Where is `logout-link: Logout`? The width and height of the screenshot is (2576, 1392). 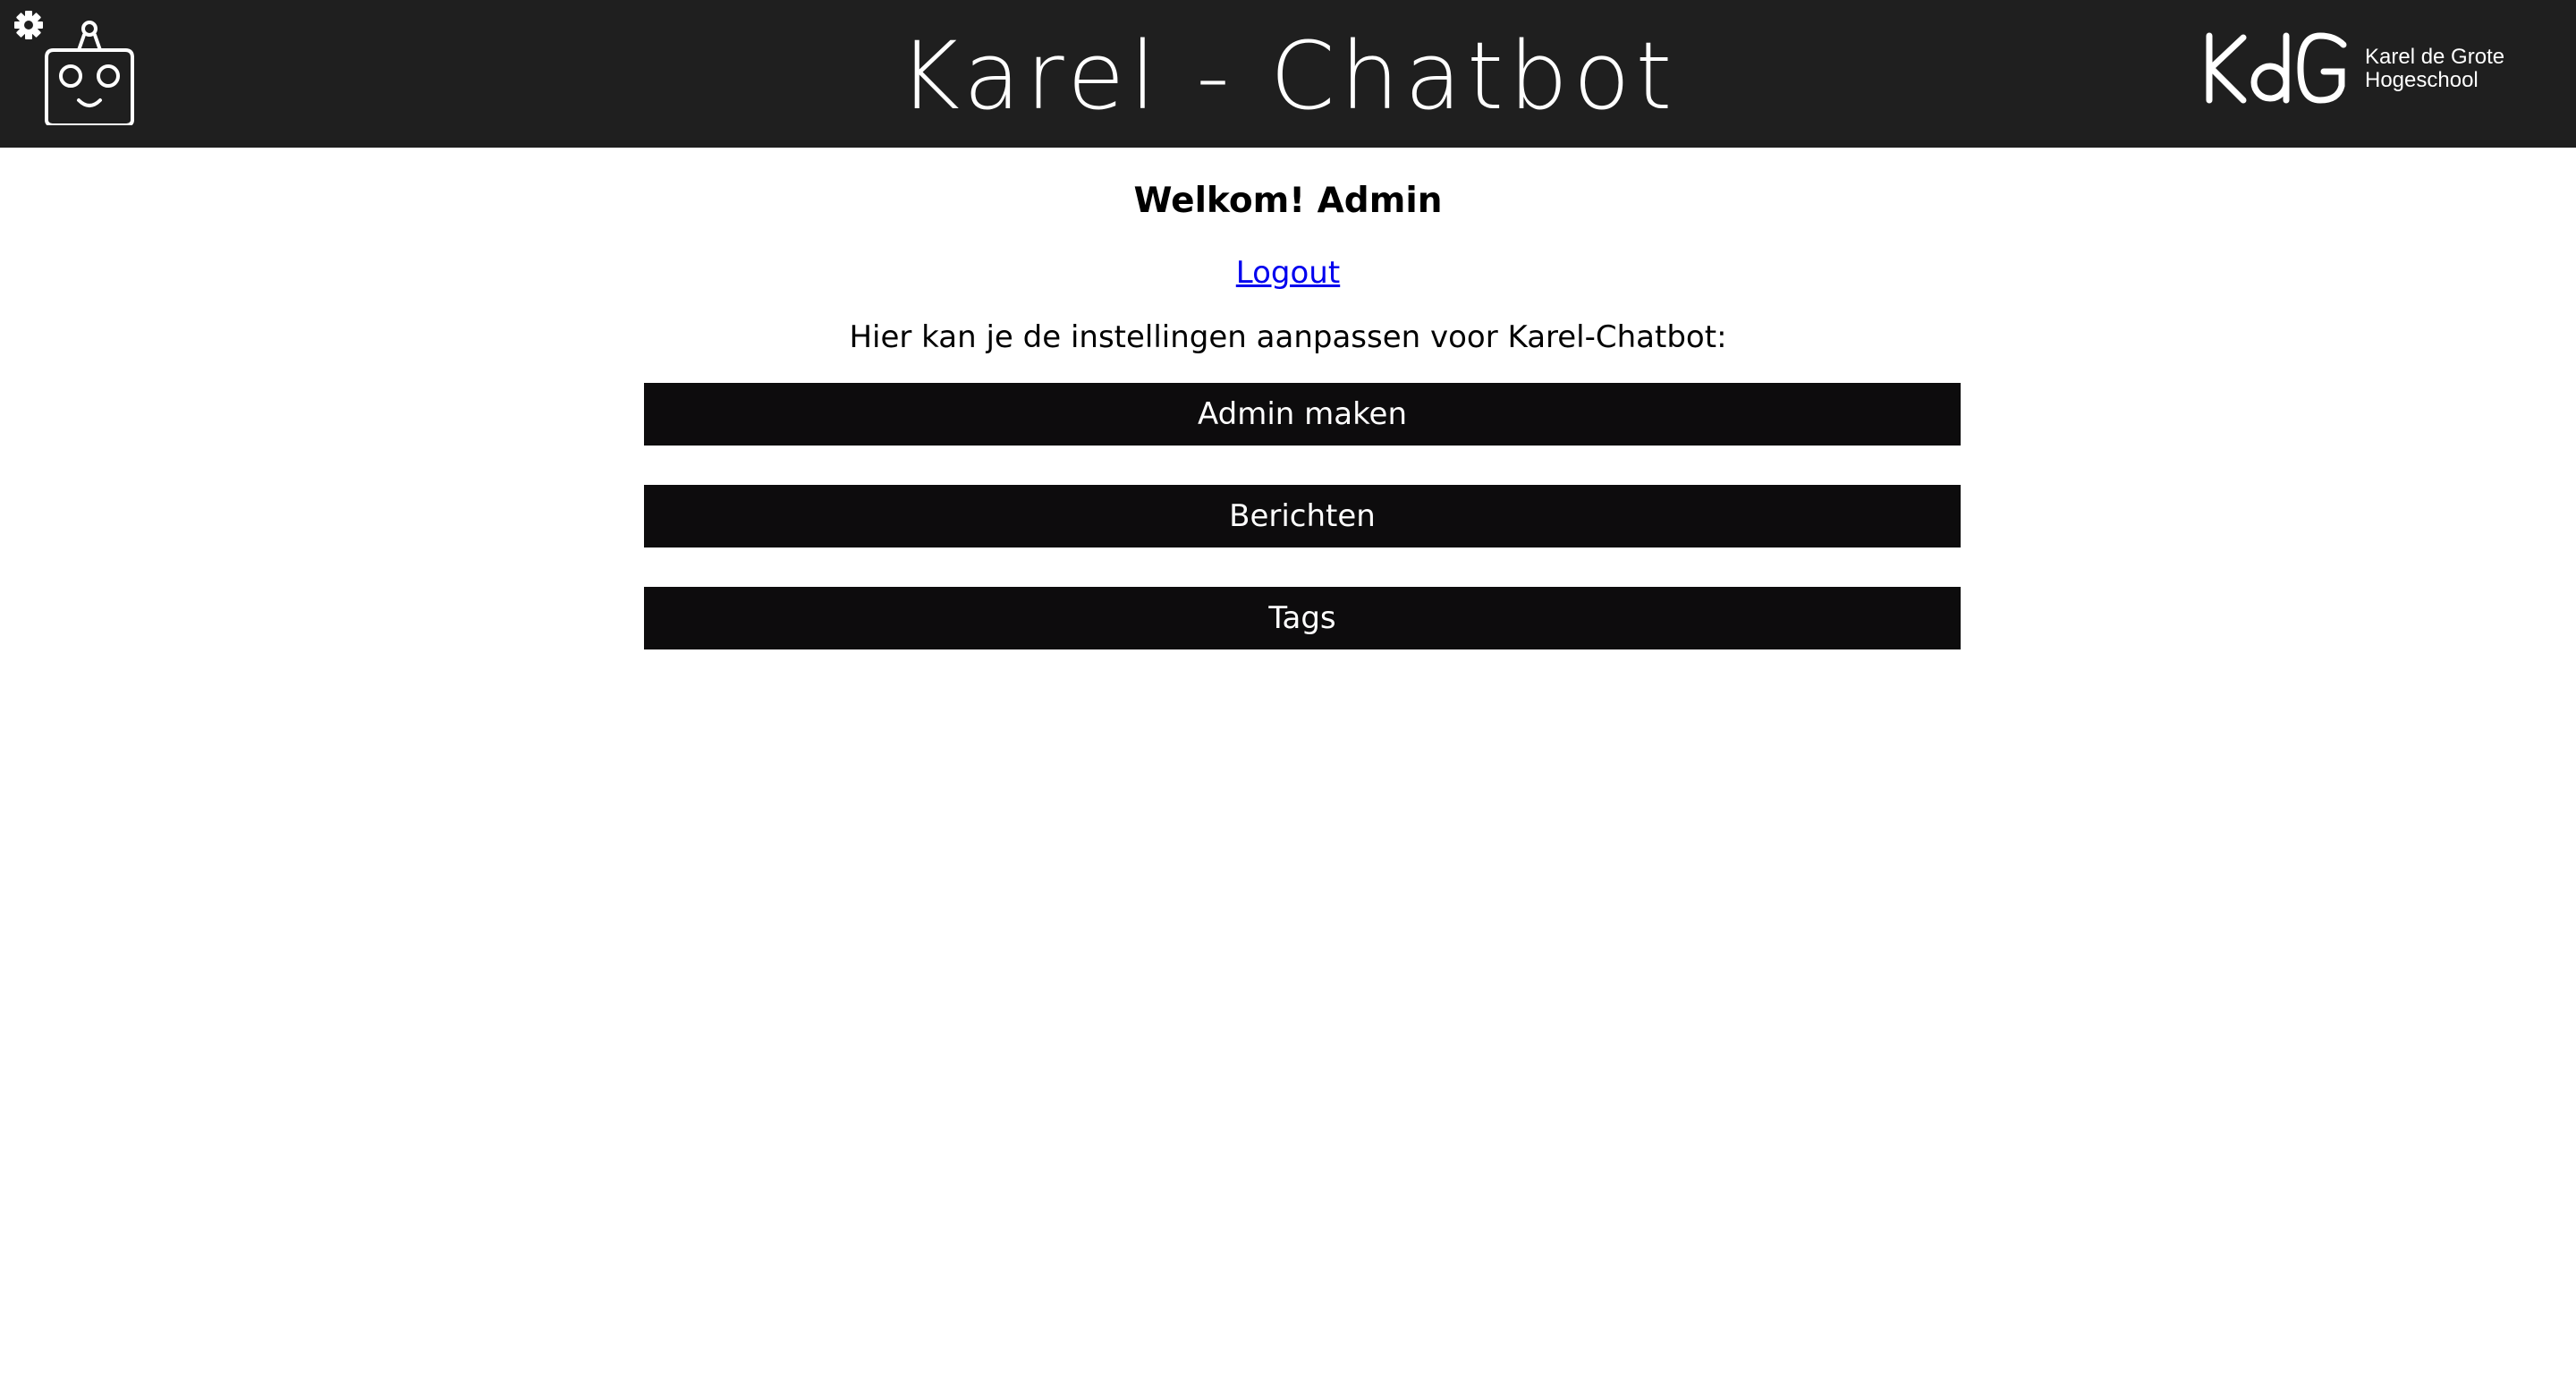 logout-link: Logout is located at coordinates (1288, 273).